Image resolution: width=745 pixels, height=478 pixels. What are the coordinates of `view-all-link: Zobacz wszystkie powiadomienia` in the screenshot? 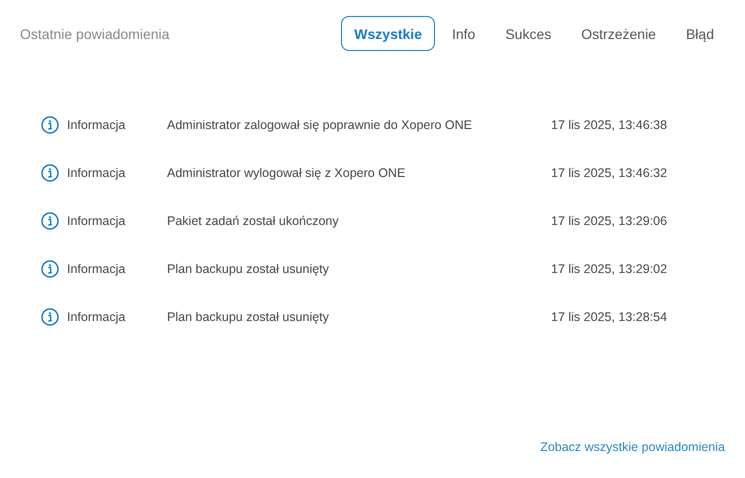 It's located at (632, 447).